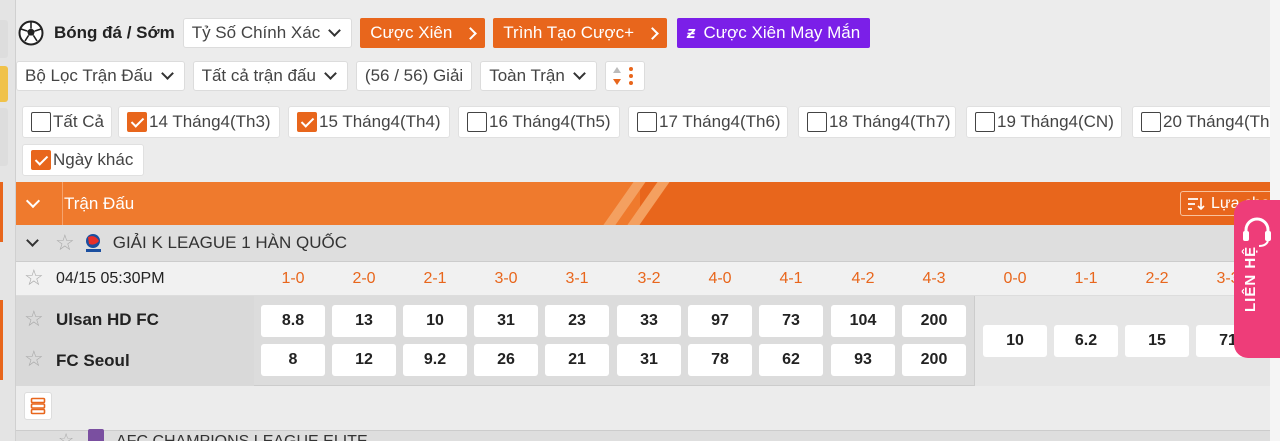 The width and height of the screenshot is (1280, 441). Describe the element at coordinates (782, 32) in the screenshot. I see `lucky-parlay-button-label: Cược Xiên May Mắn` at that location.